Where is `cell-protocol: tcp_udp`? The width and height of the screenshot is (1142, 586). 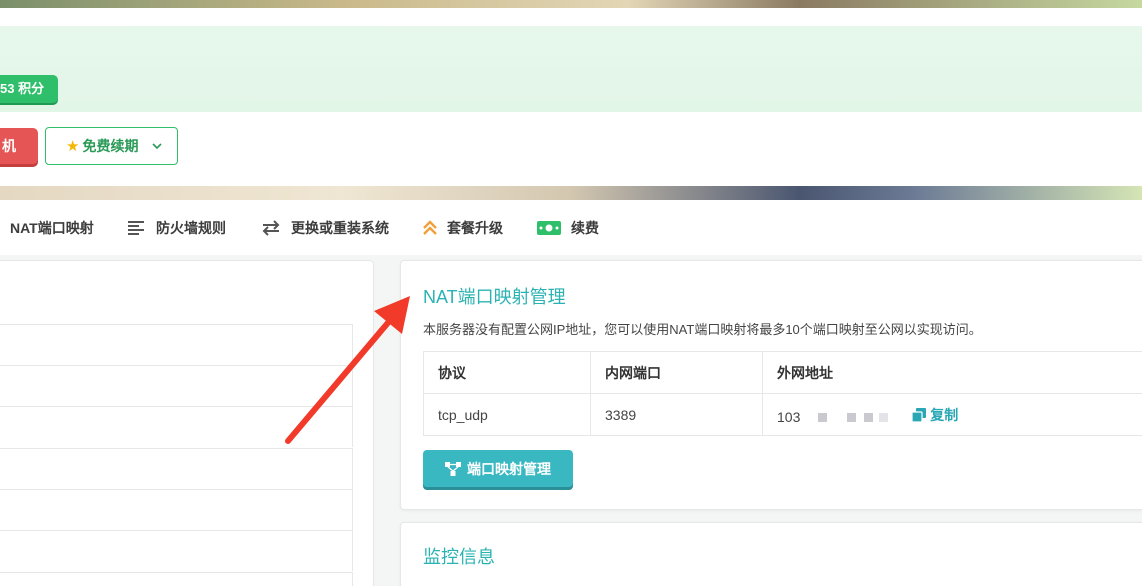
cell-protocol: tcp_udp is located at coordinates (507, 414).